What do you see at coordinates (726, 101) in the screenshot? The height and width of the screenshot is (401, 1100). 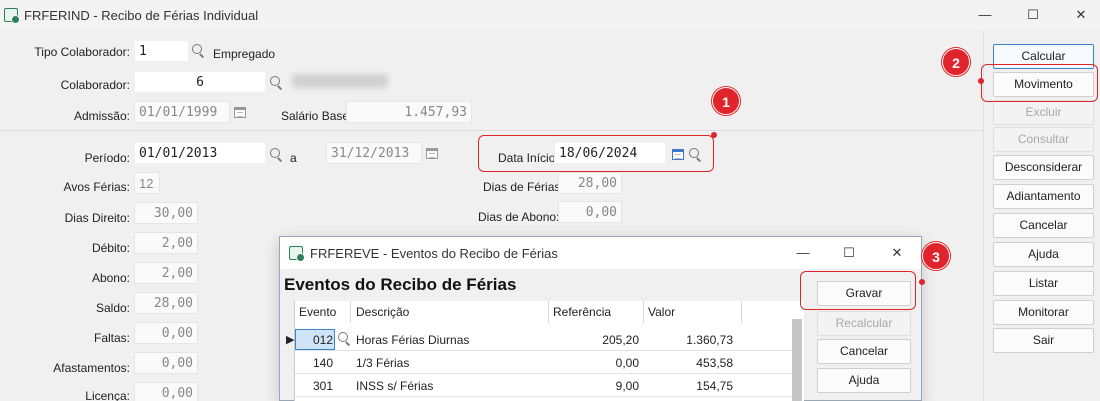 I see `callout-badge-1: 1` at bounding box center [726, 101].